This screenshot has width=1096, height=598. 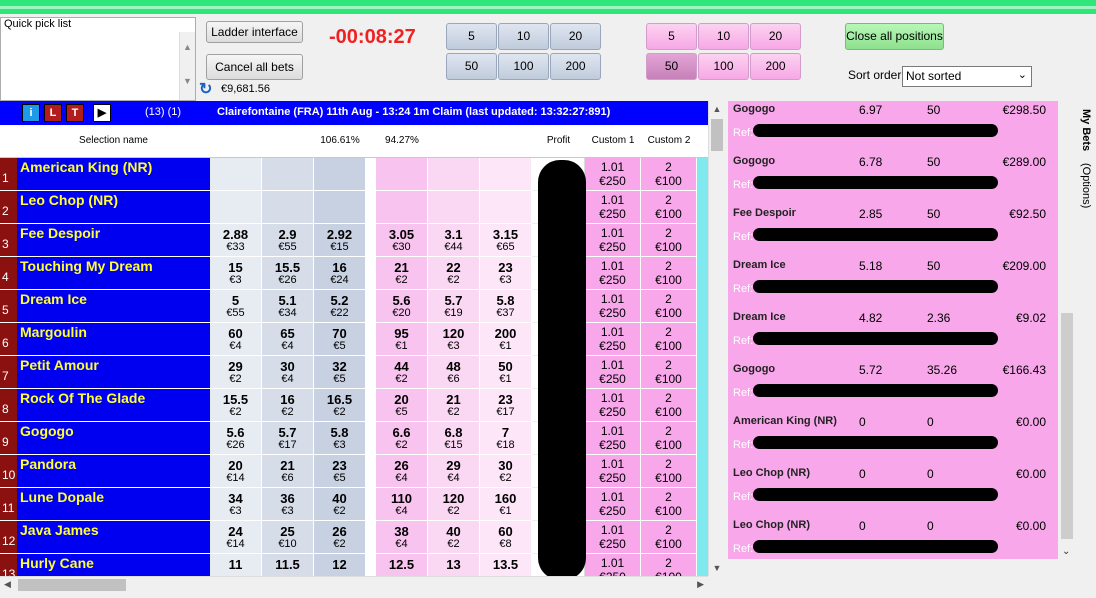 What do you see at coordinates (340, 504) in the screenshot?
I see `back-price-cell: 40 €2` at bounding box center [340, 504].